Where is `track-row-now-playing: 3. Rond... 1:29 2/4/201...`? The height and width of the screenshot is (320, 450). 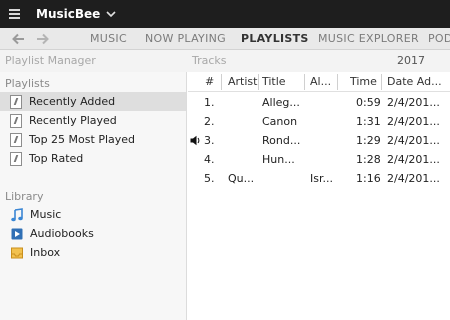 track-row-now-playing: 3. Rond... 1:29 2/4/201... is located at coordinates (319, 140).